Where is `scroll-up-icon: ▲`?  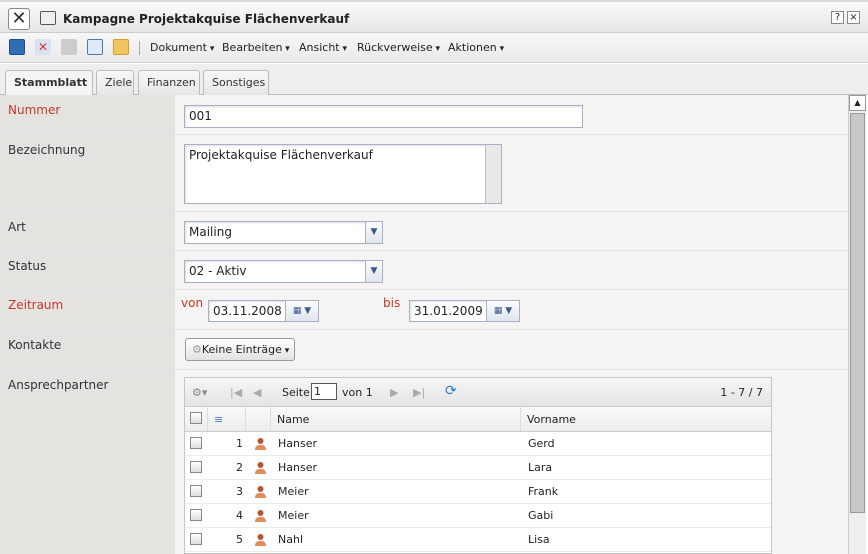 scroll-up-icon: ▲ is located at coordinates (857, 103).